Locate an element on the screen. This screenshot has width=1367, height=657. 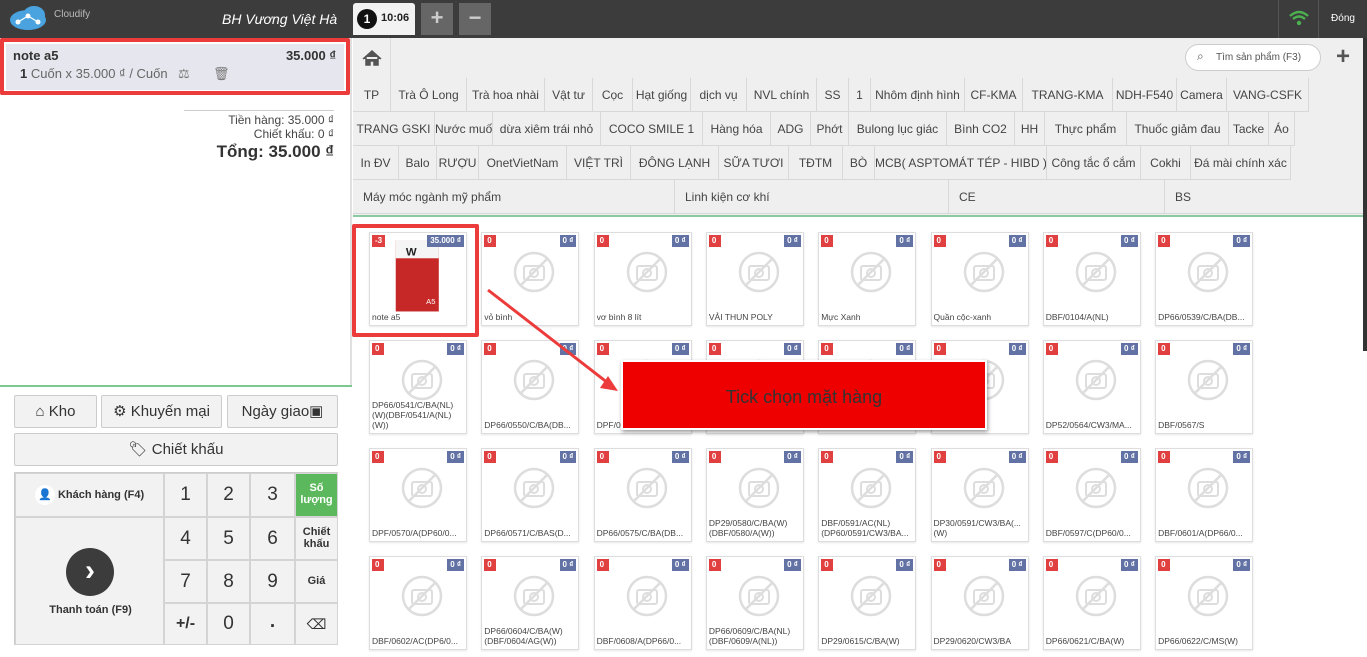
category-tab: Bulong lục giác is located at coordinates (898, 129).